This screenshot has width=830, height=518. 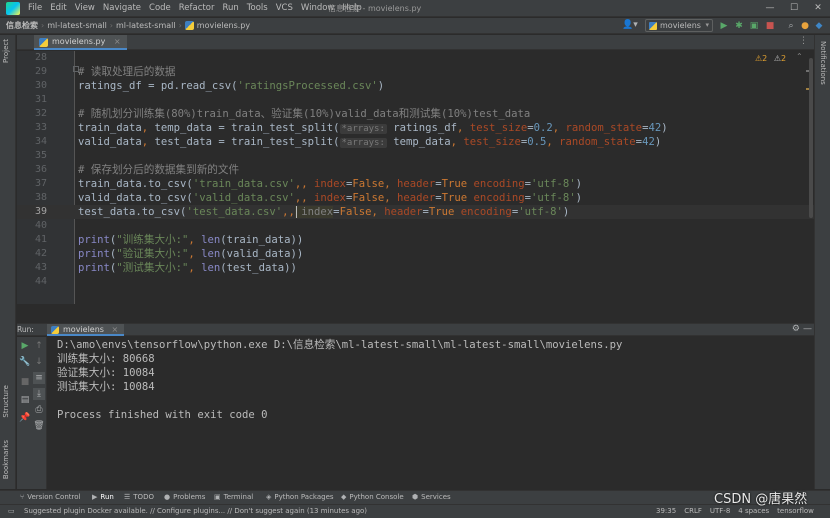 What do you see at coordinates (796, 329) in the screenshot?
I see `gear-icon: ⚙` at bounding box center [796, 329].